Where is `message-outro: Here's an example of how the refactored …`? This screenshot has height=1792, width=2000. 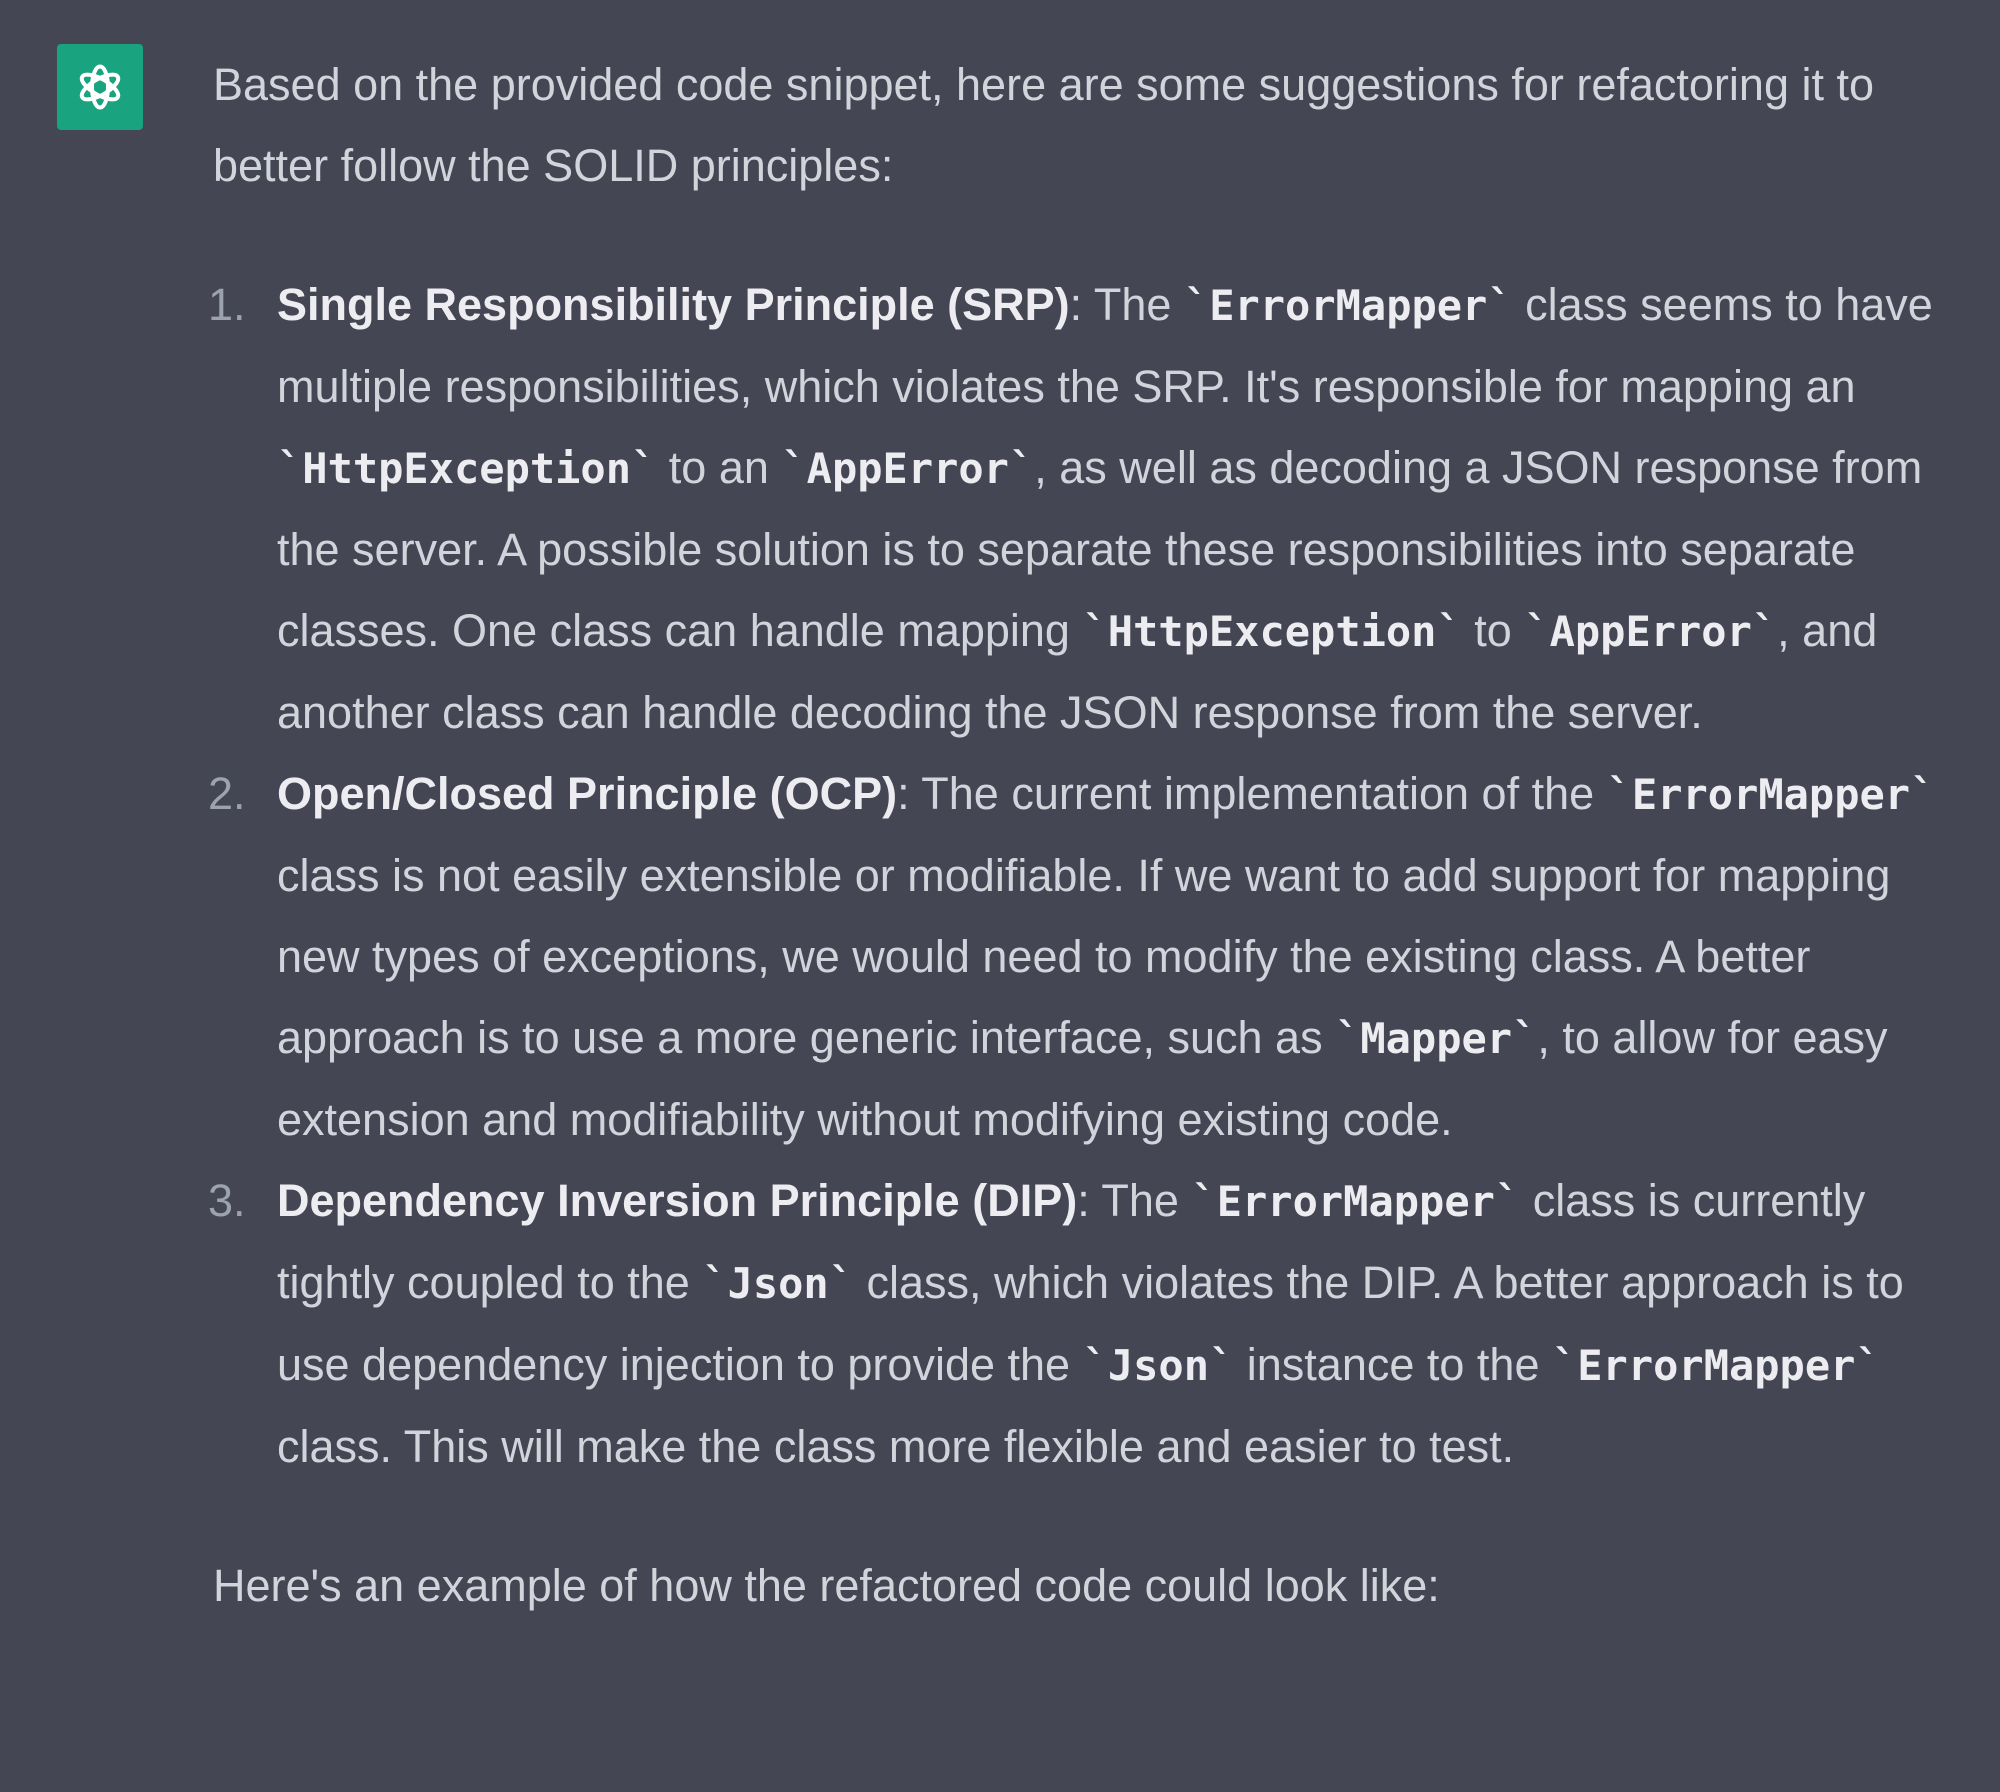 message-outro: Here's an example of how the refactored … is located at coordinates (826, 1585).